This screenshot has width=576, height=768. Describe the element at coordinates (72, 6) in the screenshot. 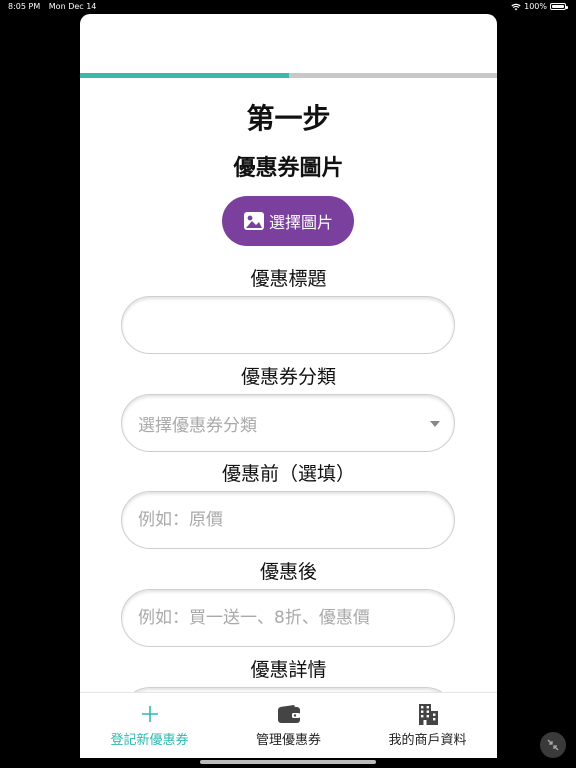

I see `status-date: Mon Dec 14` at that location.